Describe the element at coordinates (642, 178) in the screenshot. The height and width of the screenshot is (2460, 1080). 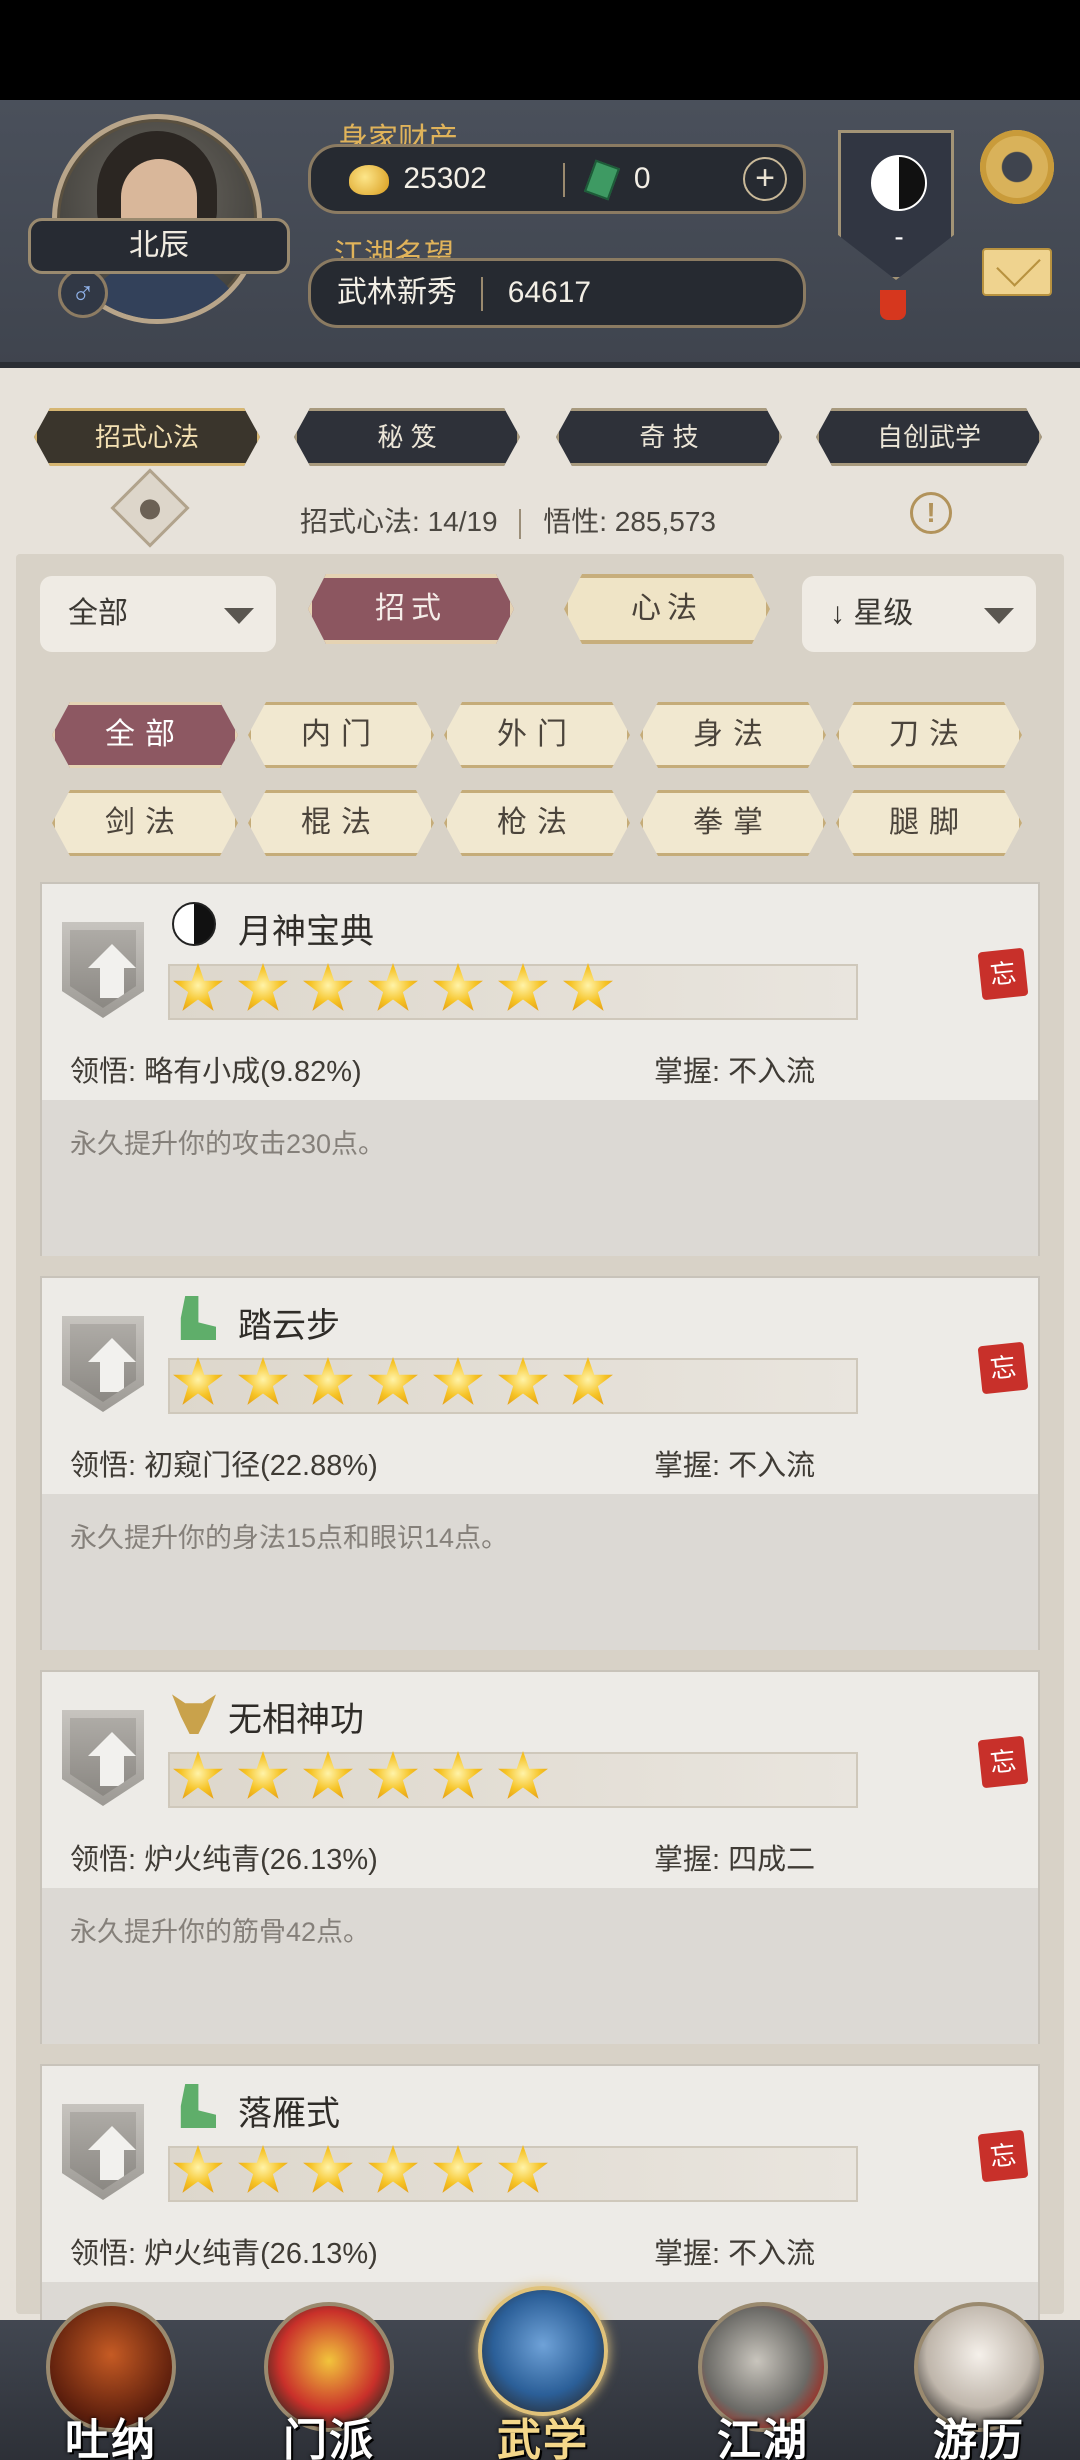
I see `jade-amount: 0` at that location.